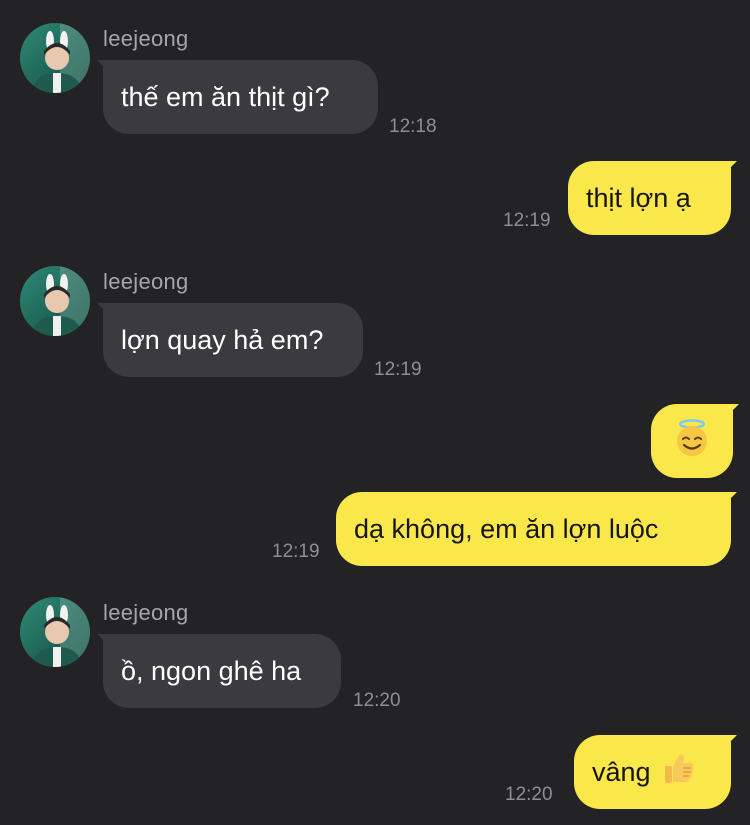 The image size is (750, 825). What do you see at coordinates (679, 772) in the screenshot?
I see `thumbs-up-icon` at bounding box center [679, 772].